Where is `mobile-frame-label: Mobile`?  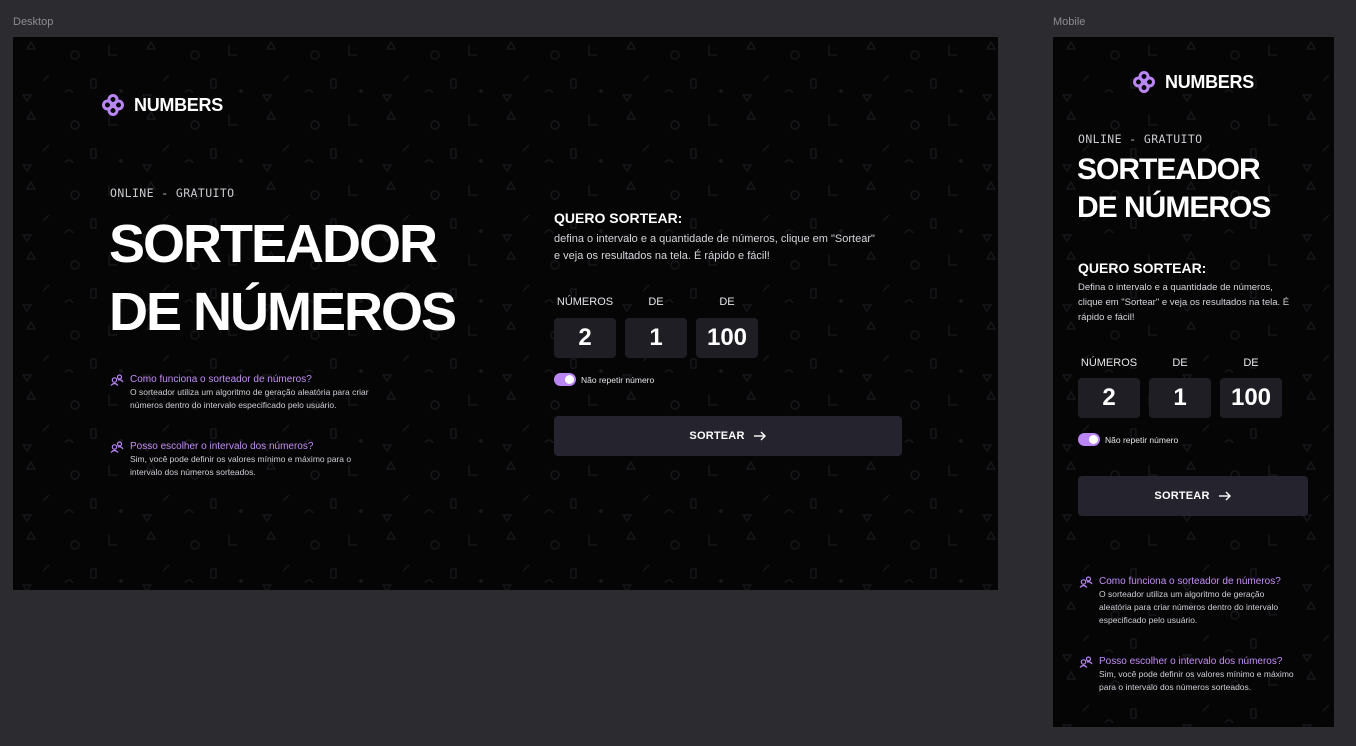
mobile-frame-label: Mobile is located at coordinates (1069, 22).